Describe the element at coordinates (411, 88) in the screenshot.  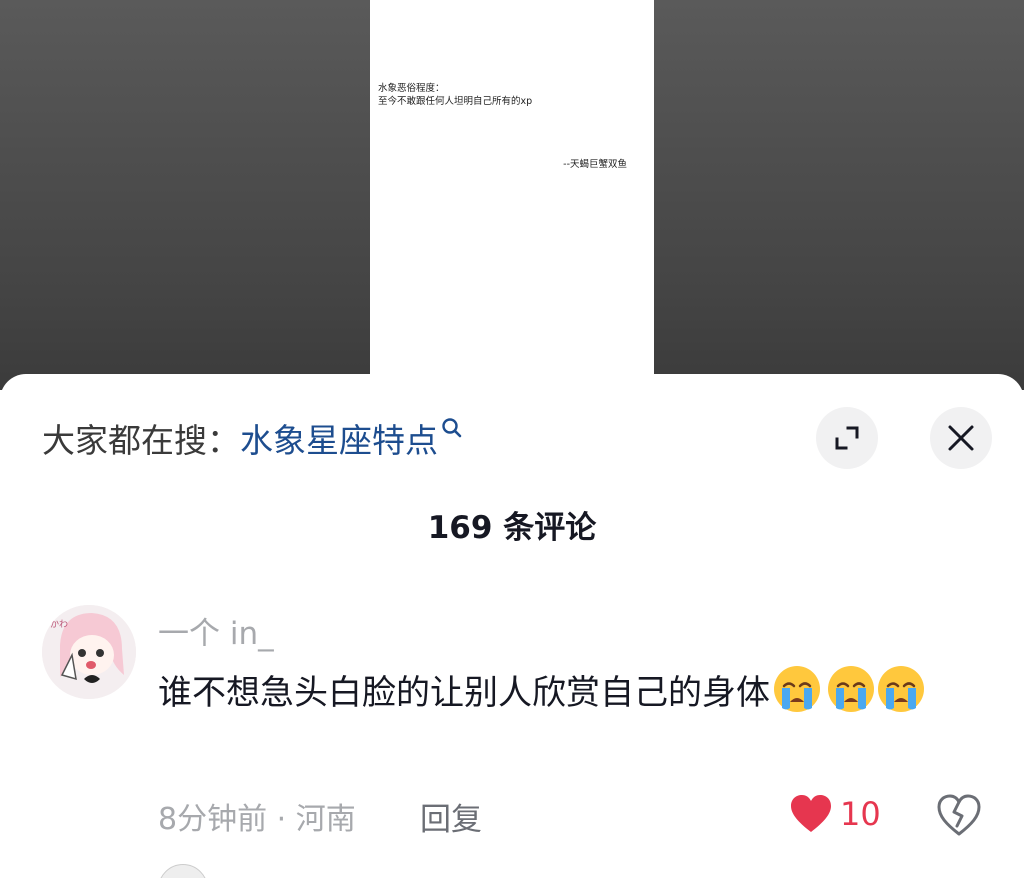
I see `post-text-line-1: 水象恶俗程度：` at that location.